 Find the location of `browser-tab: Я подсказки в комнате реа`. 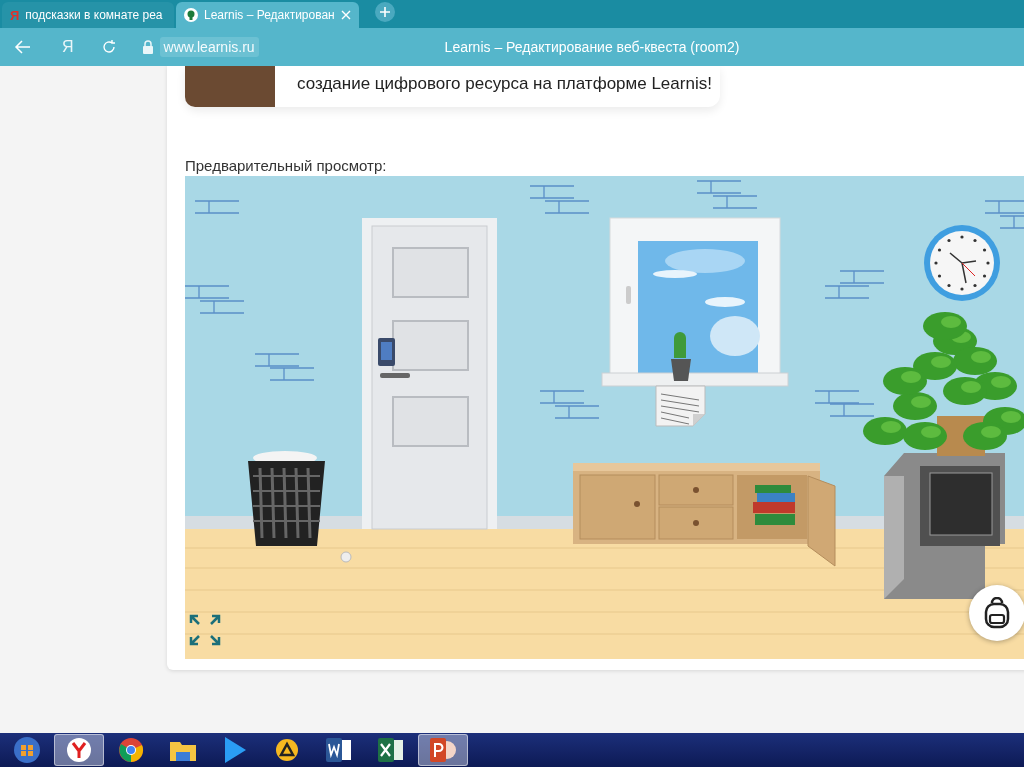

browser-tab: Я подсказки в комнате реа is located at coordinates (88, 15).